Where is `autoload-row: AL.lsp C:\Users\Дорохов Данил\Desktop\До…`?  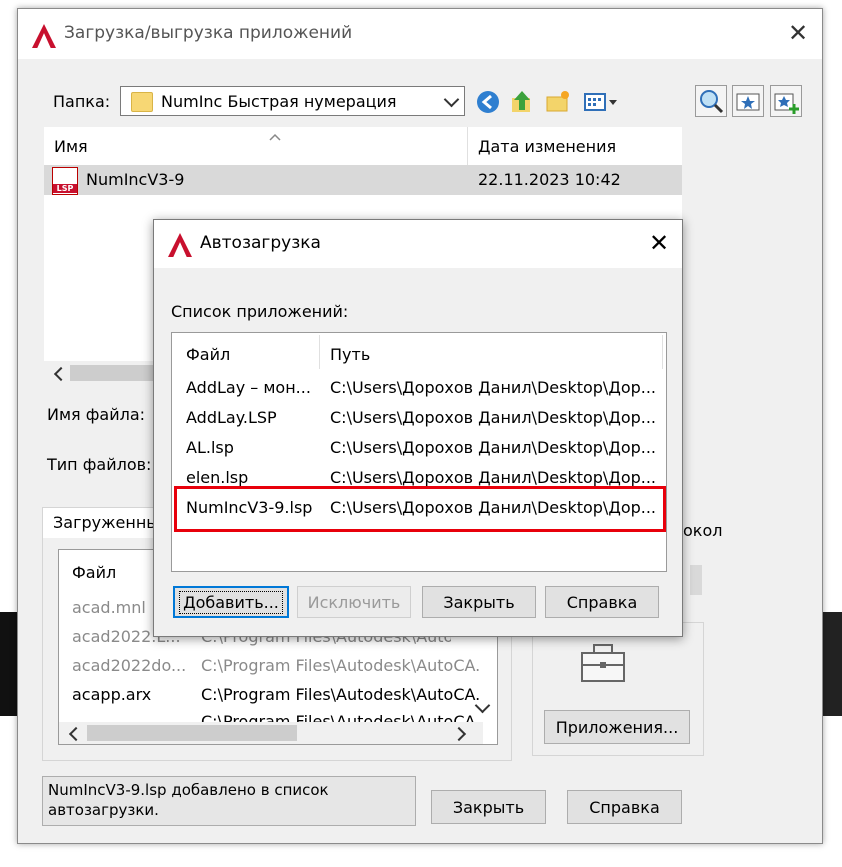 autoload-row: AL.lsp C:\Users\Дорохов Данил\Desktop\До… is located at coordinates (419, 448).